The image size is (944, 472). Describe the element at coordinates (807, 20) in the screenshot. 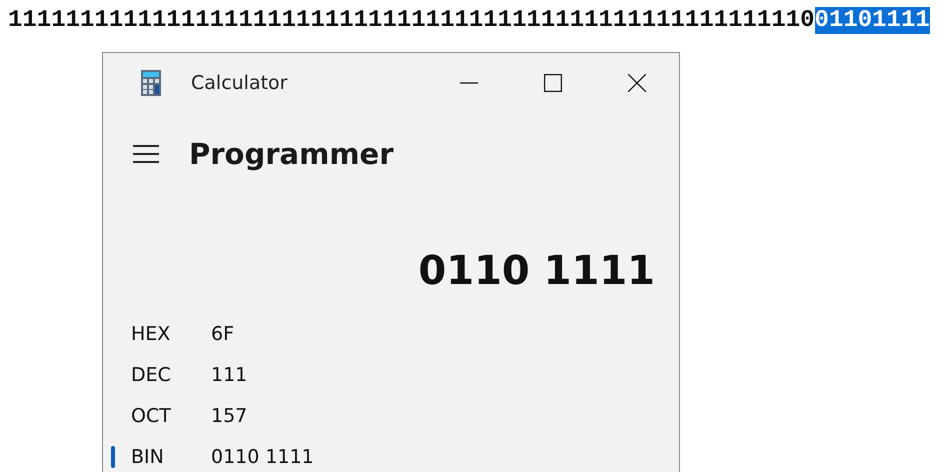

I see `binary-text: 0` at that location.